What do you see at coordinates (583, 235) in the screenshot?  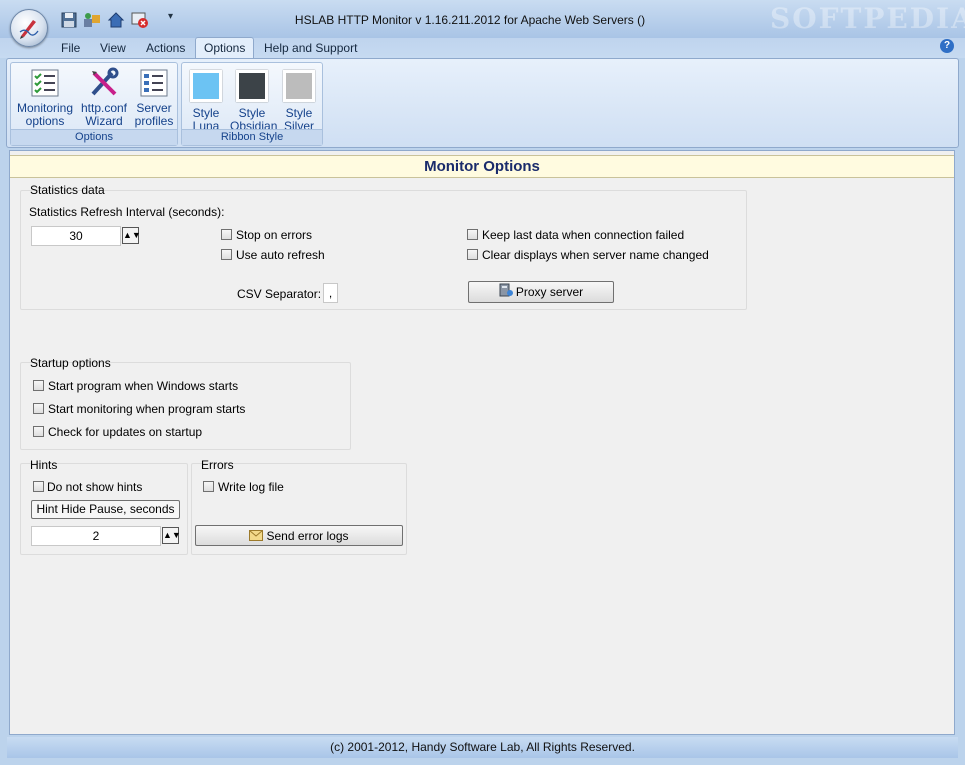 I see `keep-last-data-label: Keep last data when connection failed` at bounding box center [583, 235].